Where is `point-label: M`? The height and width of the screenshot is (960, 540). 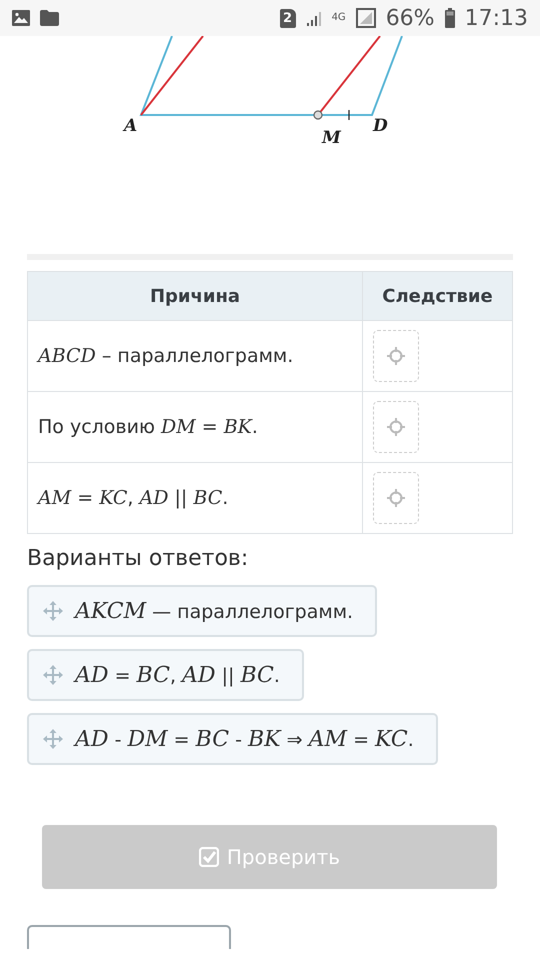 point-label: M is located at coordinates (331, 138).